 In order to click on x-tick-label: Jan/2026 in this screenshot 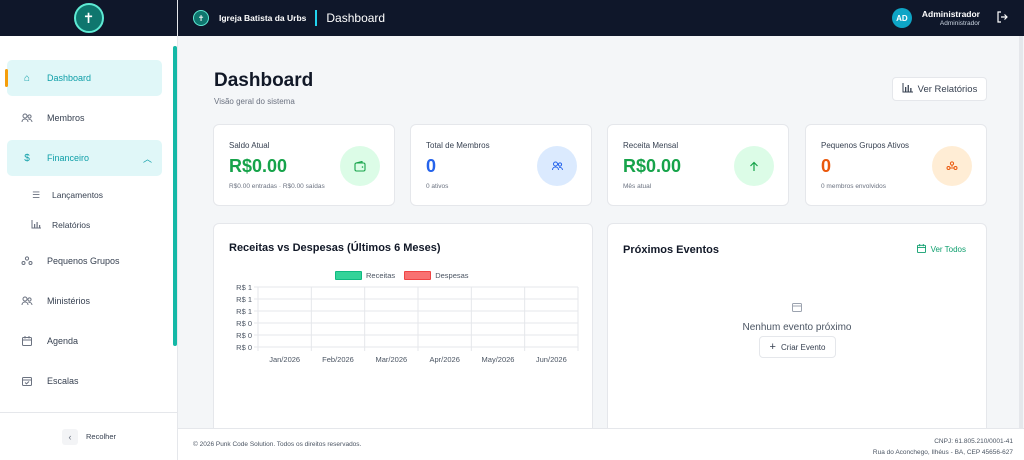, I will do `click(284, 359)`.